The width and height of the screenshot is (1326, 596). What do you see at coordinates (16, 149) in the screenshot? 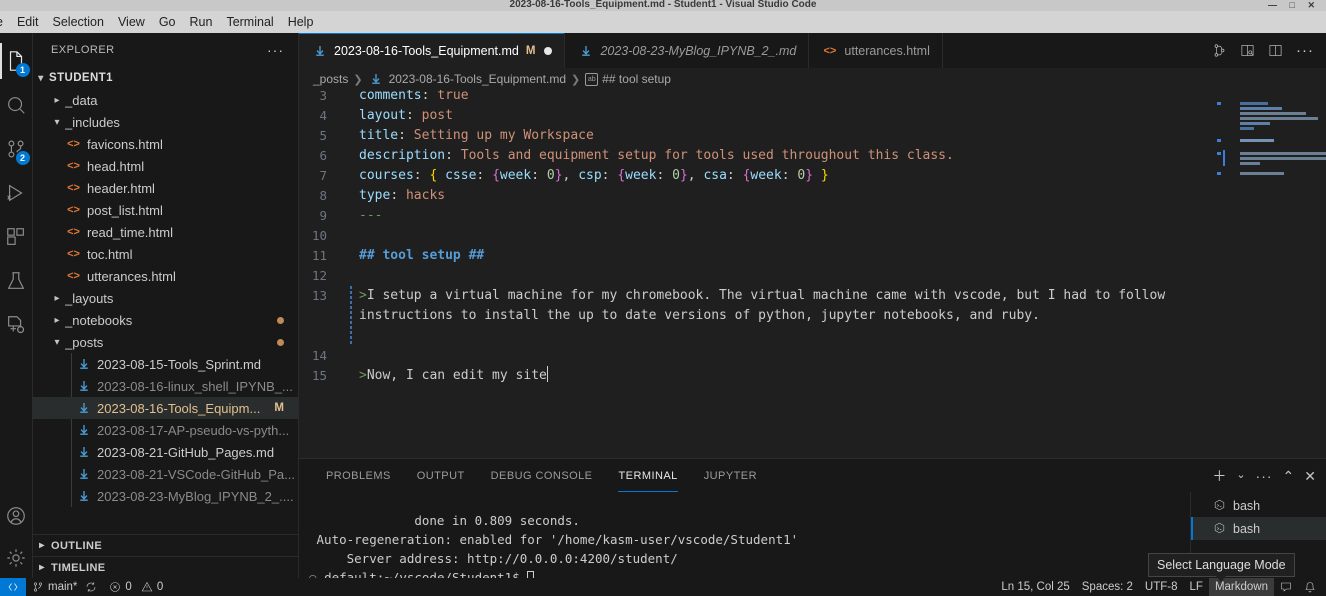
I see `activity-source-control: 2` at bounding box center [16, 149].